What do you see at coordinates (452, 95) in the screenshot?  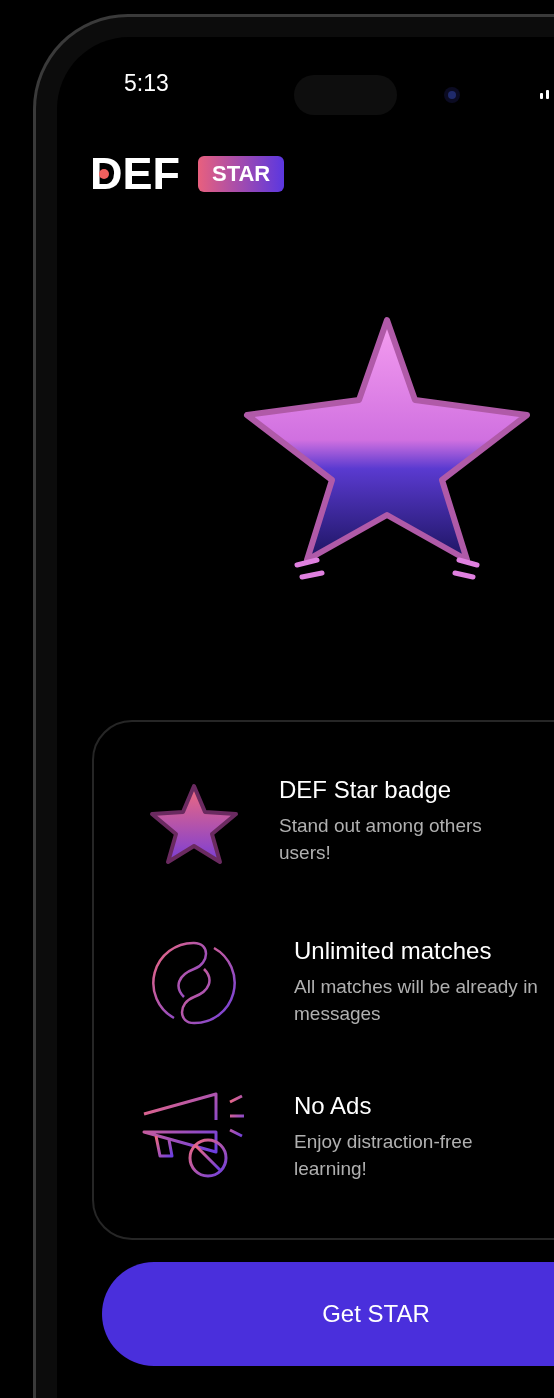 I see `camera-icon` at bounding box center [452, 95].